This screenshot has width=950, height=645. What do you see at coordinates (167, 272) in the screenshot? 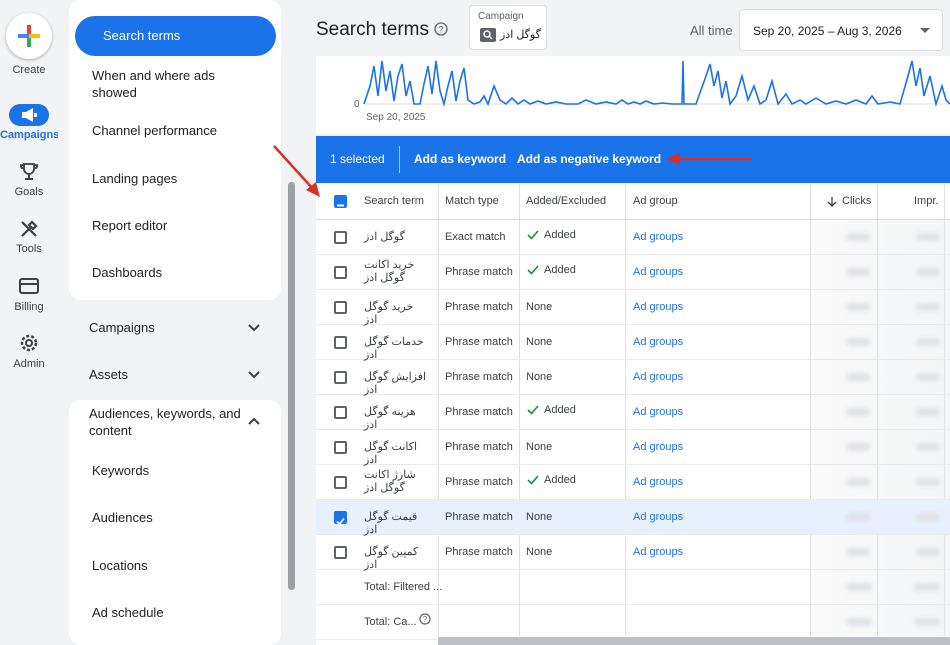
I see `sidebar-item-dashboards: Dashboards` at bounding box center [167, 272].